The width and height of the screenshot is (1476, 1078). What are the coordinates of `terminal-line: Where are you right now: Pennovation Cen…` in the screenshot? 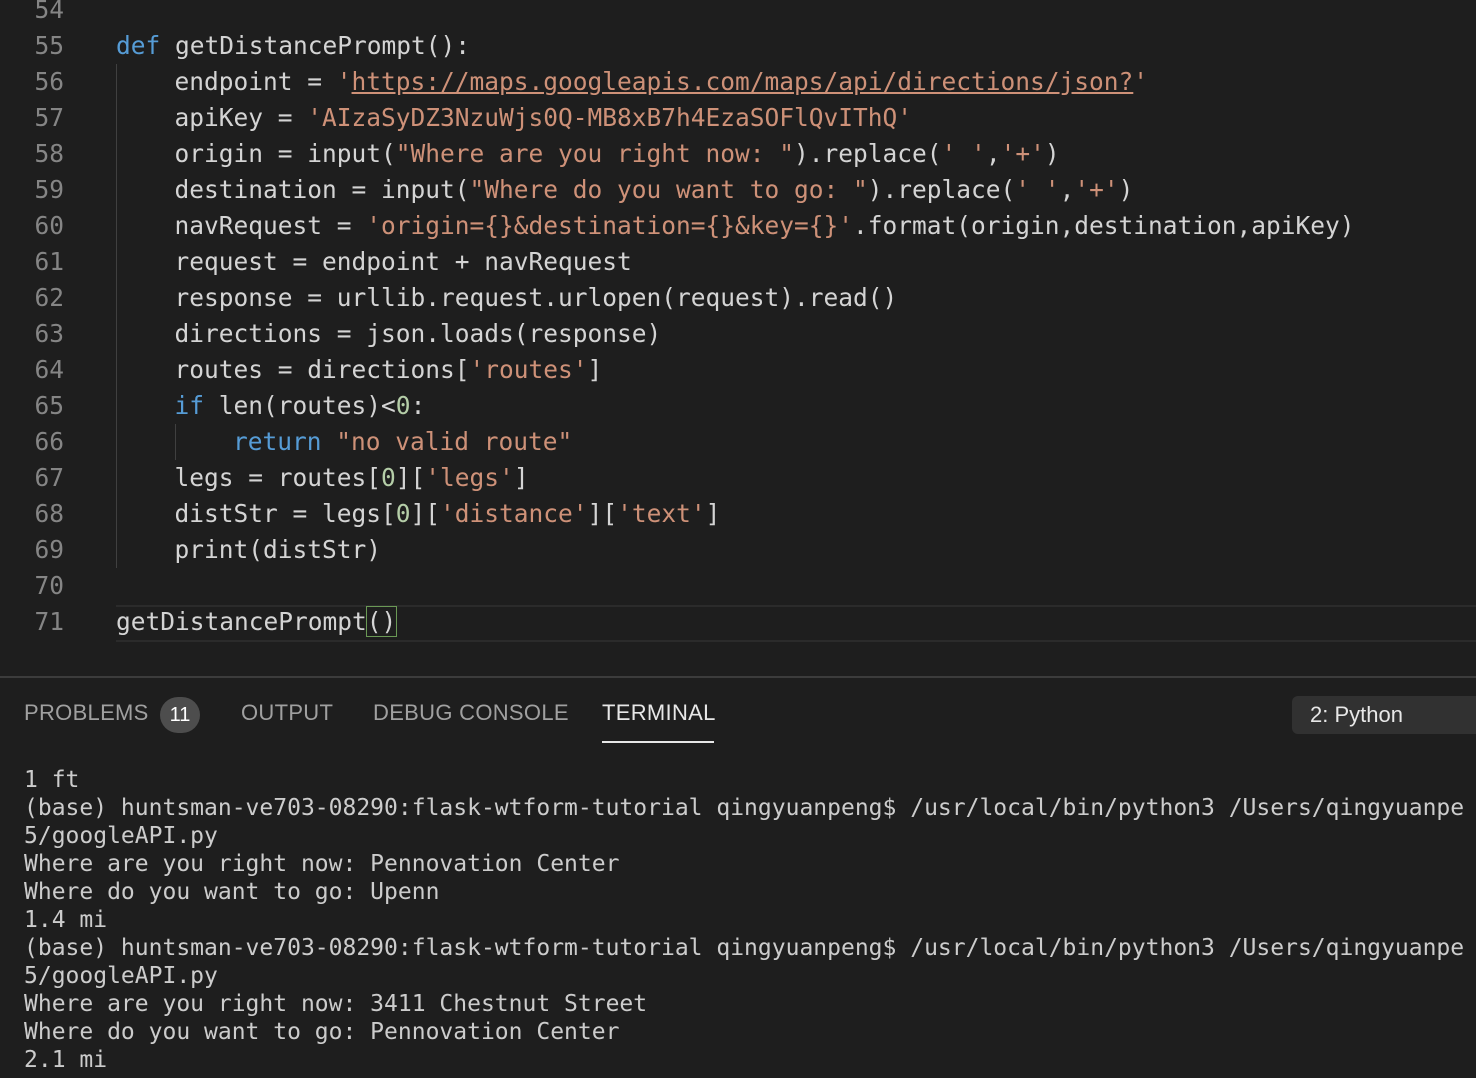 It's located at (322, 864).